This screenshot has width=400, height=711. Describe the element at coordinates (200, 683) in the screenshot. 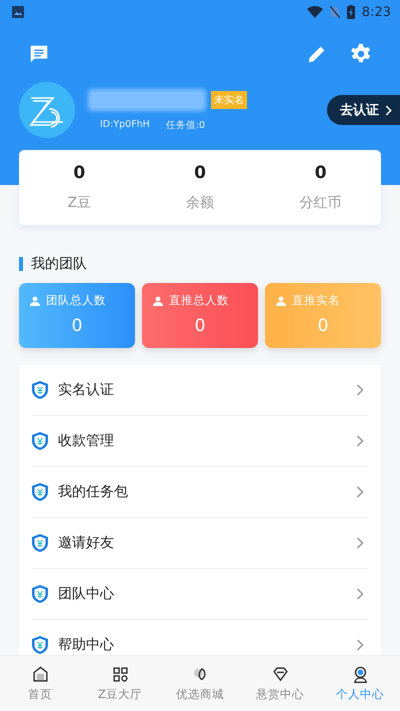

I see `nav-tab: 优选商城` at that location.